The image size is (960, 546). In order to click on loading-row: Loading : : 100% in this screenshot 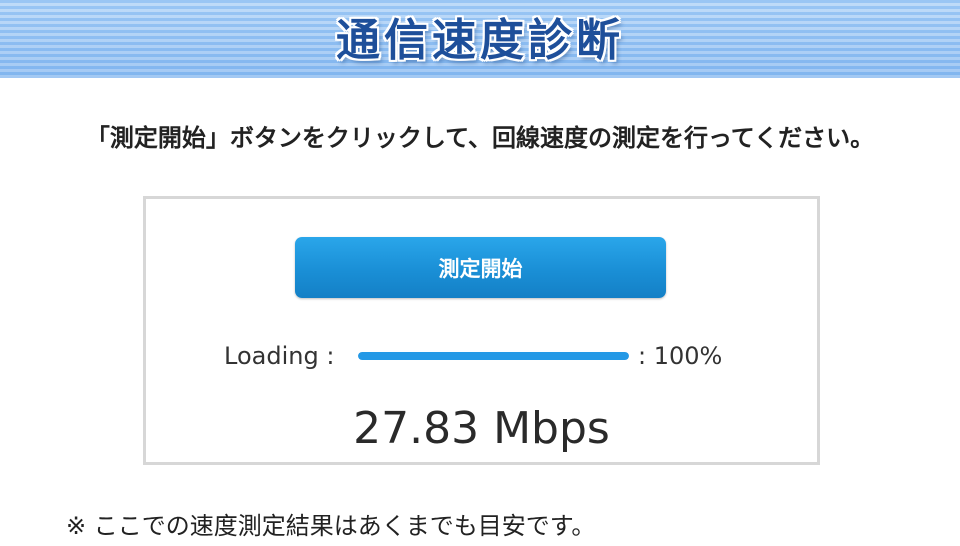, I will do `click(484, 356)`.